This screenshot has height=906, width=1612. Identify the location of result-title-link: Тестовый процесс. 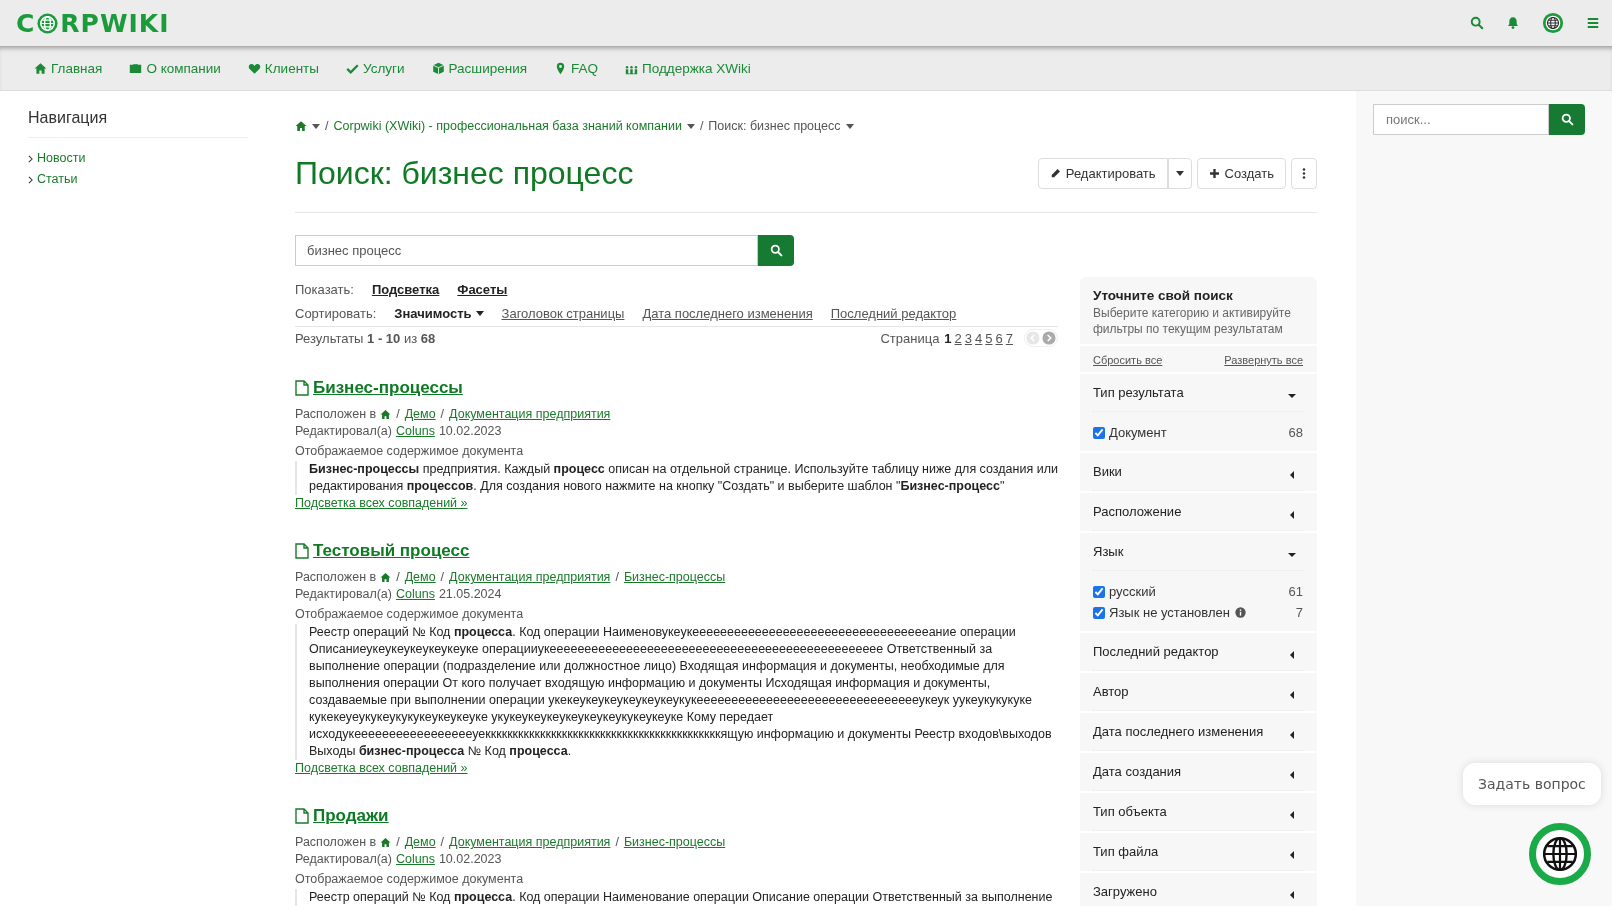
(391, 551).